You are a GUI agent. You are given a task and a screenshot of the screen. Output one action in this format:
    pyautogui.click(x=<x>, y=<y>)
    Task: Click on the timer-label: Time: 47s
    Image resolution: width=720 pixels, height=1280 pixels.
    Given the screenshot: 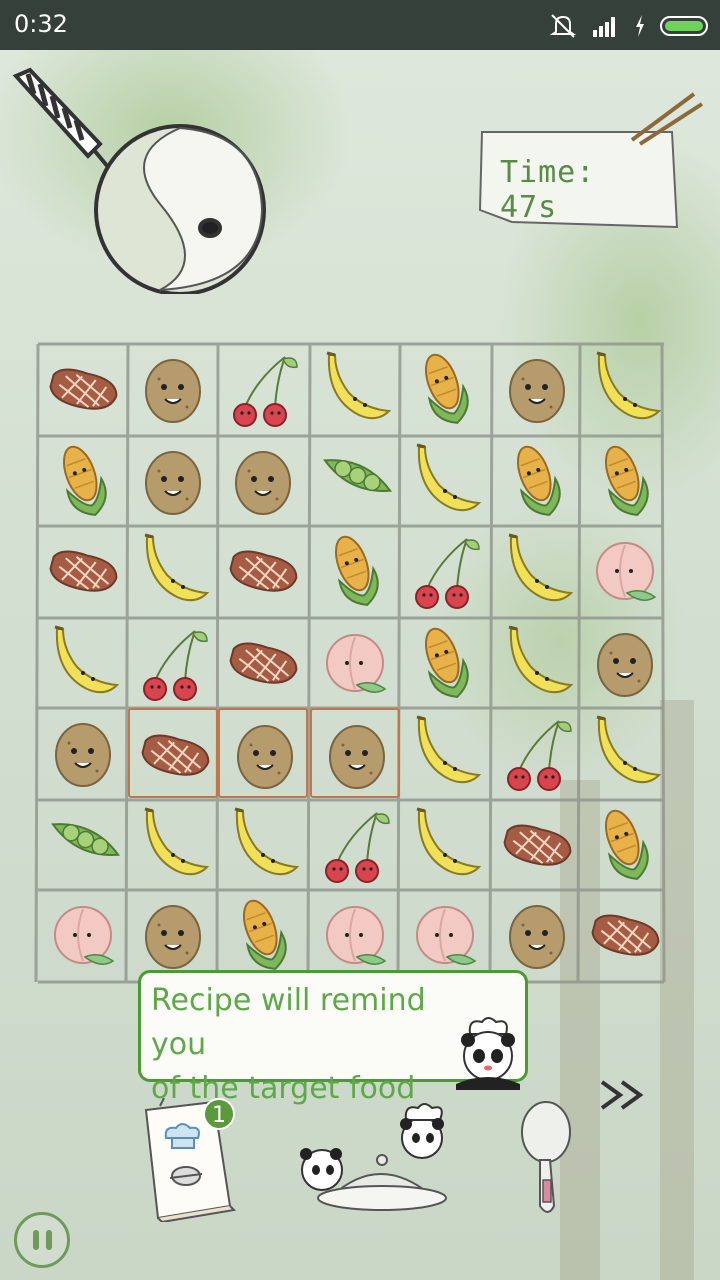 What is the action you would take?
    pyautogui.click(x=548, y=190)
    